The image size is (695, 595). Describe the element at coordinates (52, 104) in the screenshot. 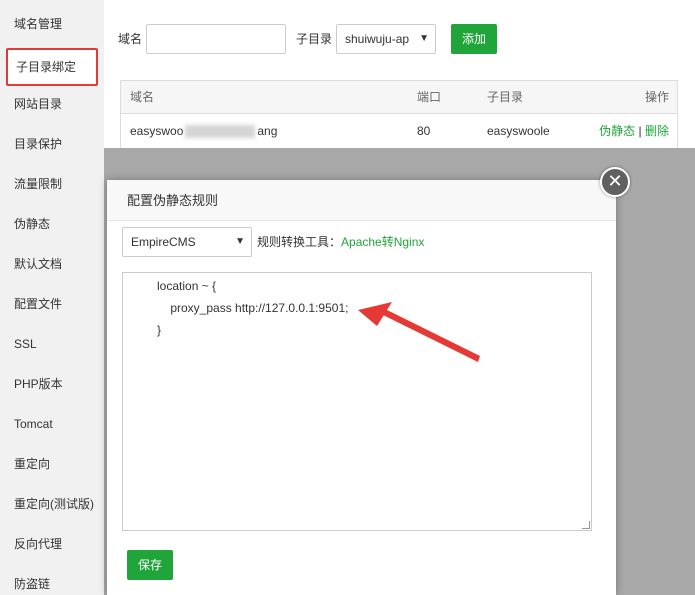

I see `sidebar-item-site-dir: 网站目录` at that location.